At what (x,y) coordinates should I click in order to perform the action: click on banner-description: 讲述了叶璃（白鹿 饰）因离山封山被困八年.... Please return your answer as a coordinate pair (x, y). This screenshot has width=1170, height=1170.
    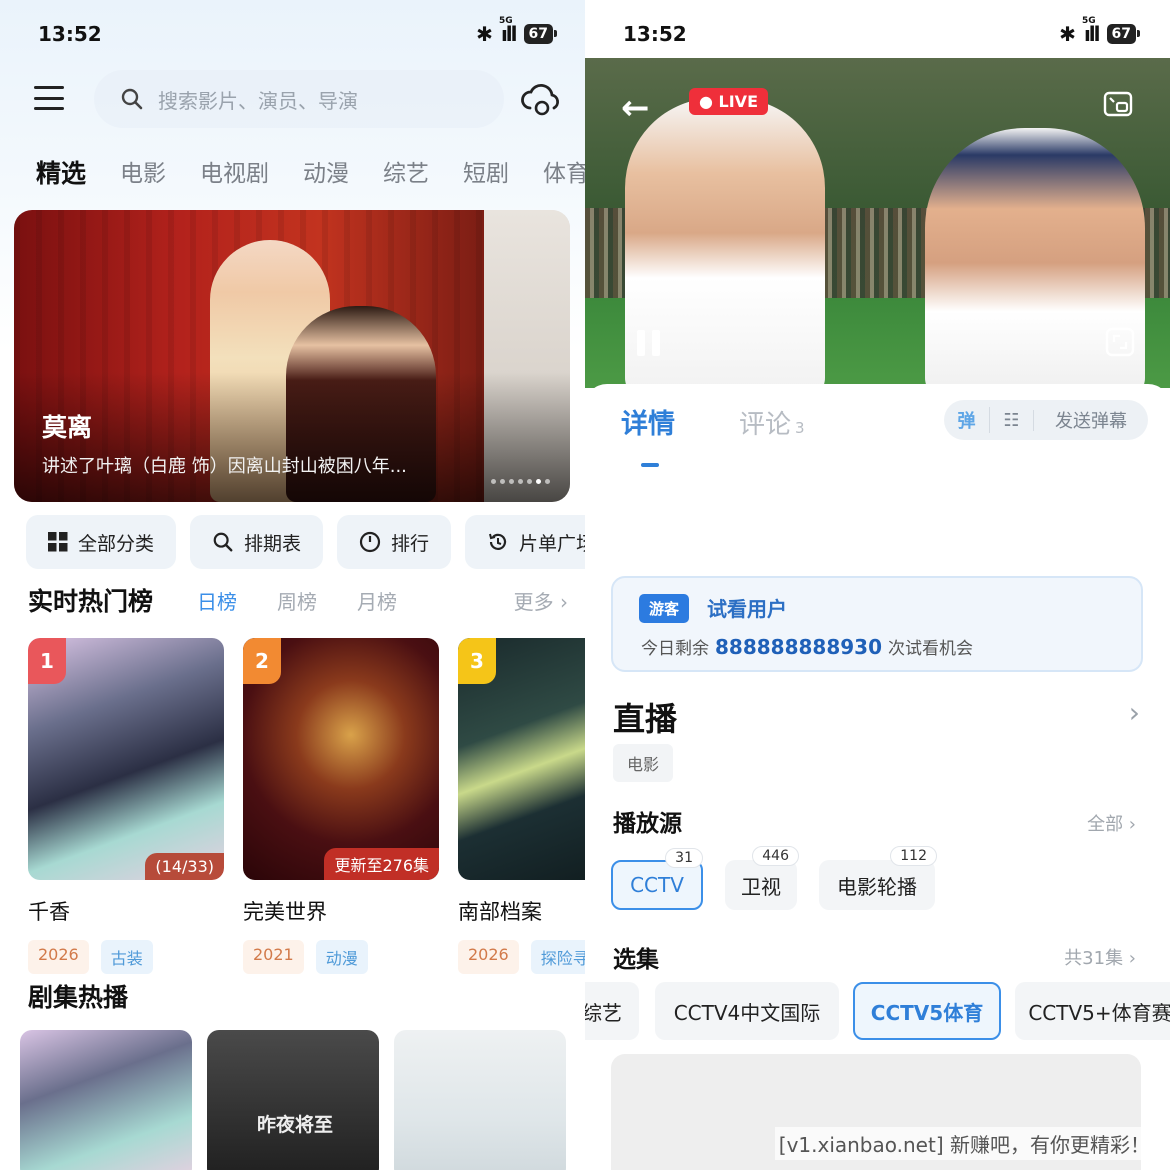
    Looking at the image, I should click on (224, 466).